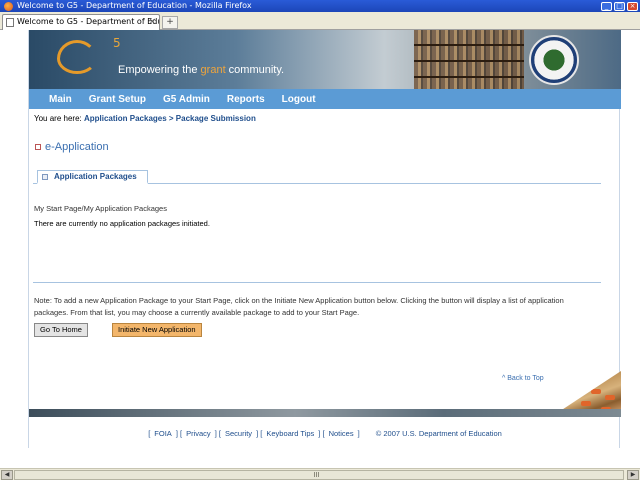 Image resolution: width=640 pixels, height=480 pixels. Describe the element at coordinates (10, 22) in the screenshot. I see `page-icon` at that location.